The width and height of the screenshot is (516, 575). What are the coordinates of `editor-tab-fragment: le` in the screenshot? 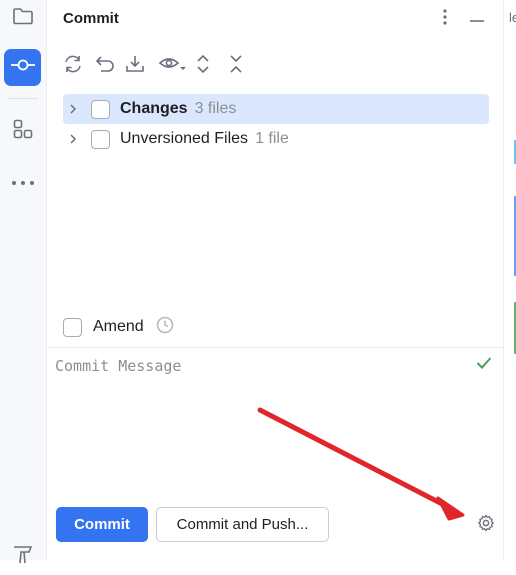 It's located at (512, 17).